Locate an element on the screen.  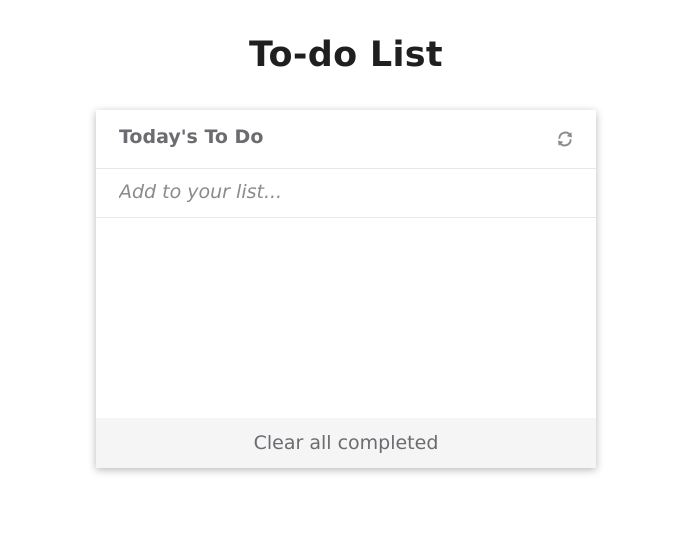
add-item-row is located at coordinates (346, 193).